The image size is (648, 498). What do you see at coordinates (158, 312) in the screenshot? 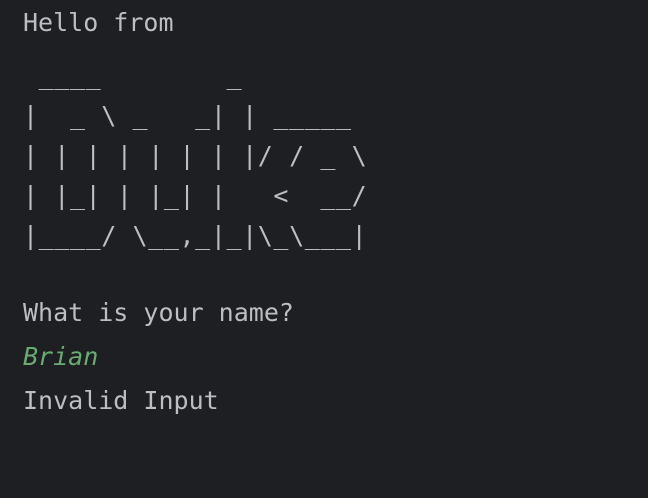
I see `name-prompt: What is your name?` at bounding box center [158, 312].